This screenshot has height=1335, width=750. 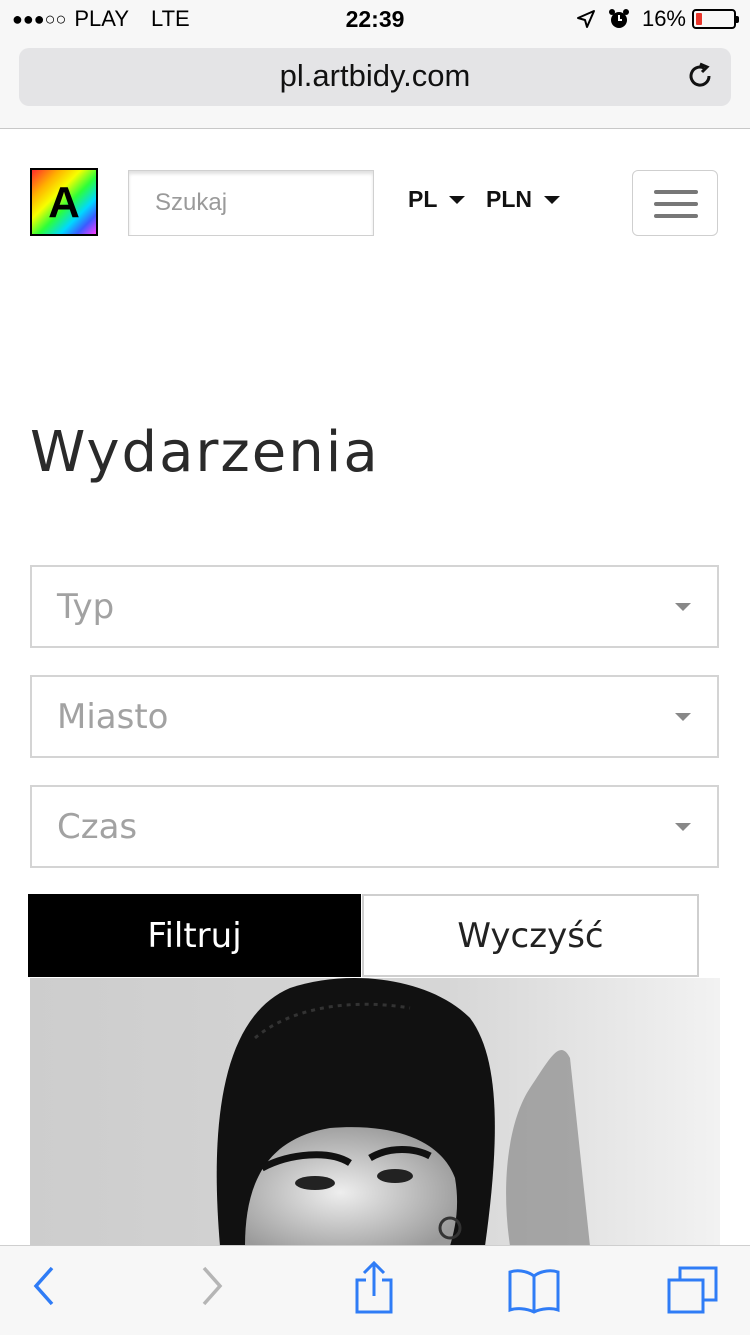 I want to click on logo-letter: A, so click(x=64, y=202).